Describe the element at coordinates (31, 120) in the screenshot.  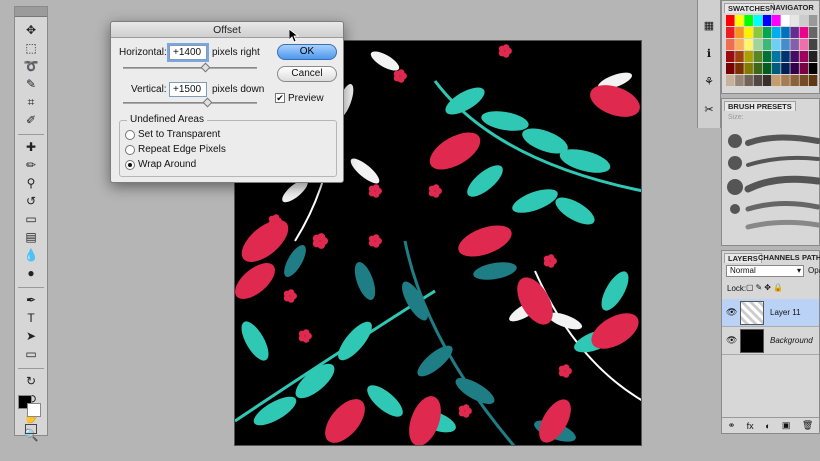
I see `eyedropper-tool-icon: ✐` at that location.